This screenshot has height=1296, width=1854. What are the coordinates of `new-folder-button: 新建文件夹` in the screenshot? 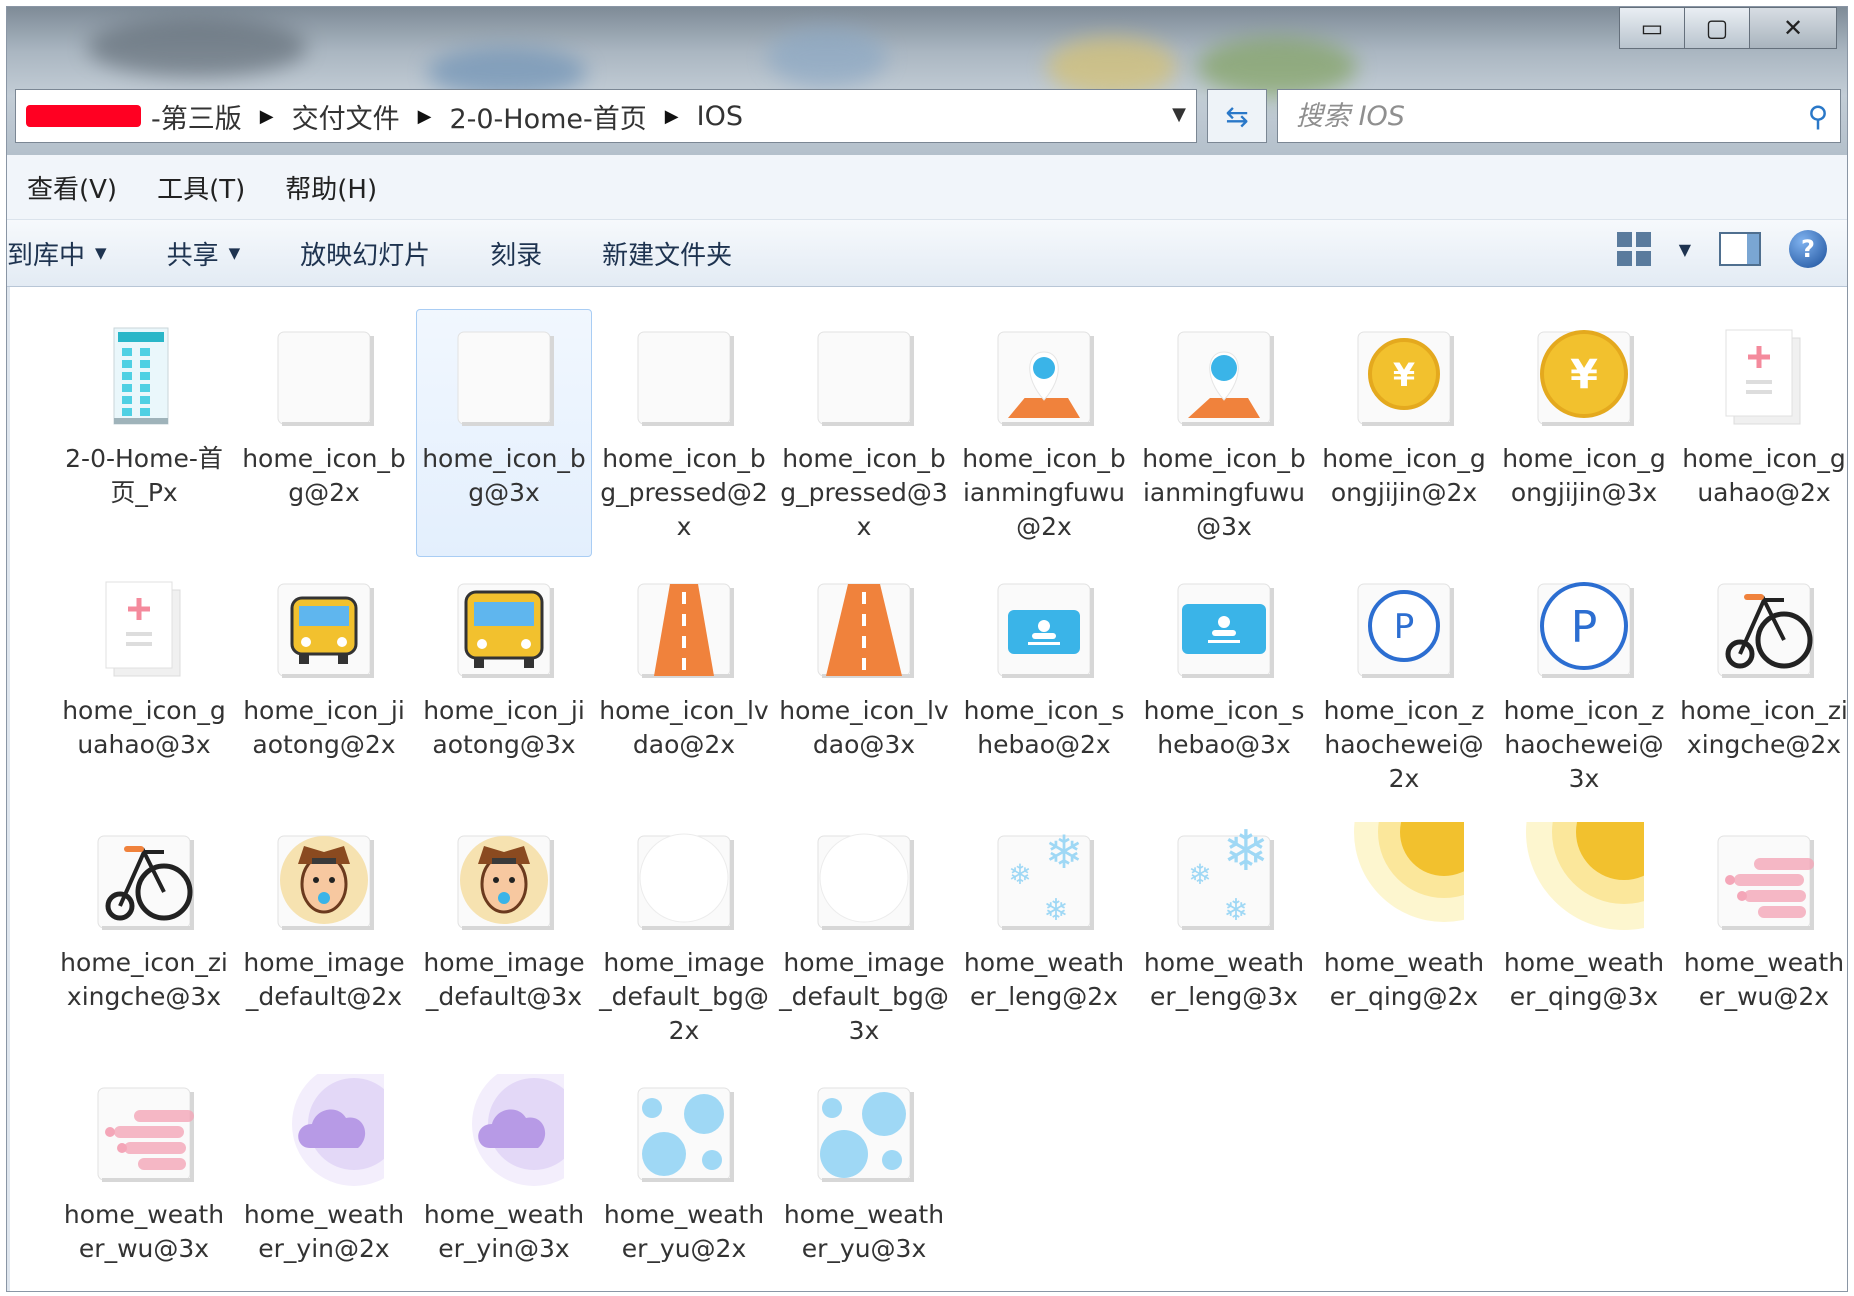 It's located at (667, 253).